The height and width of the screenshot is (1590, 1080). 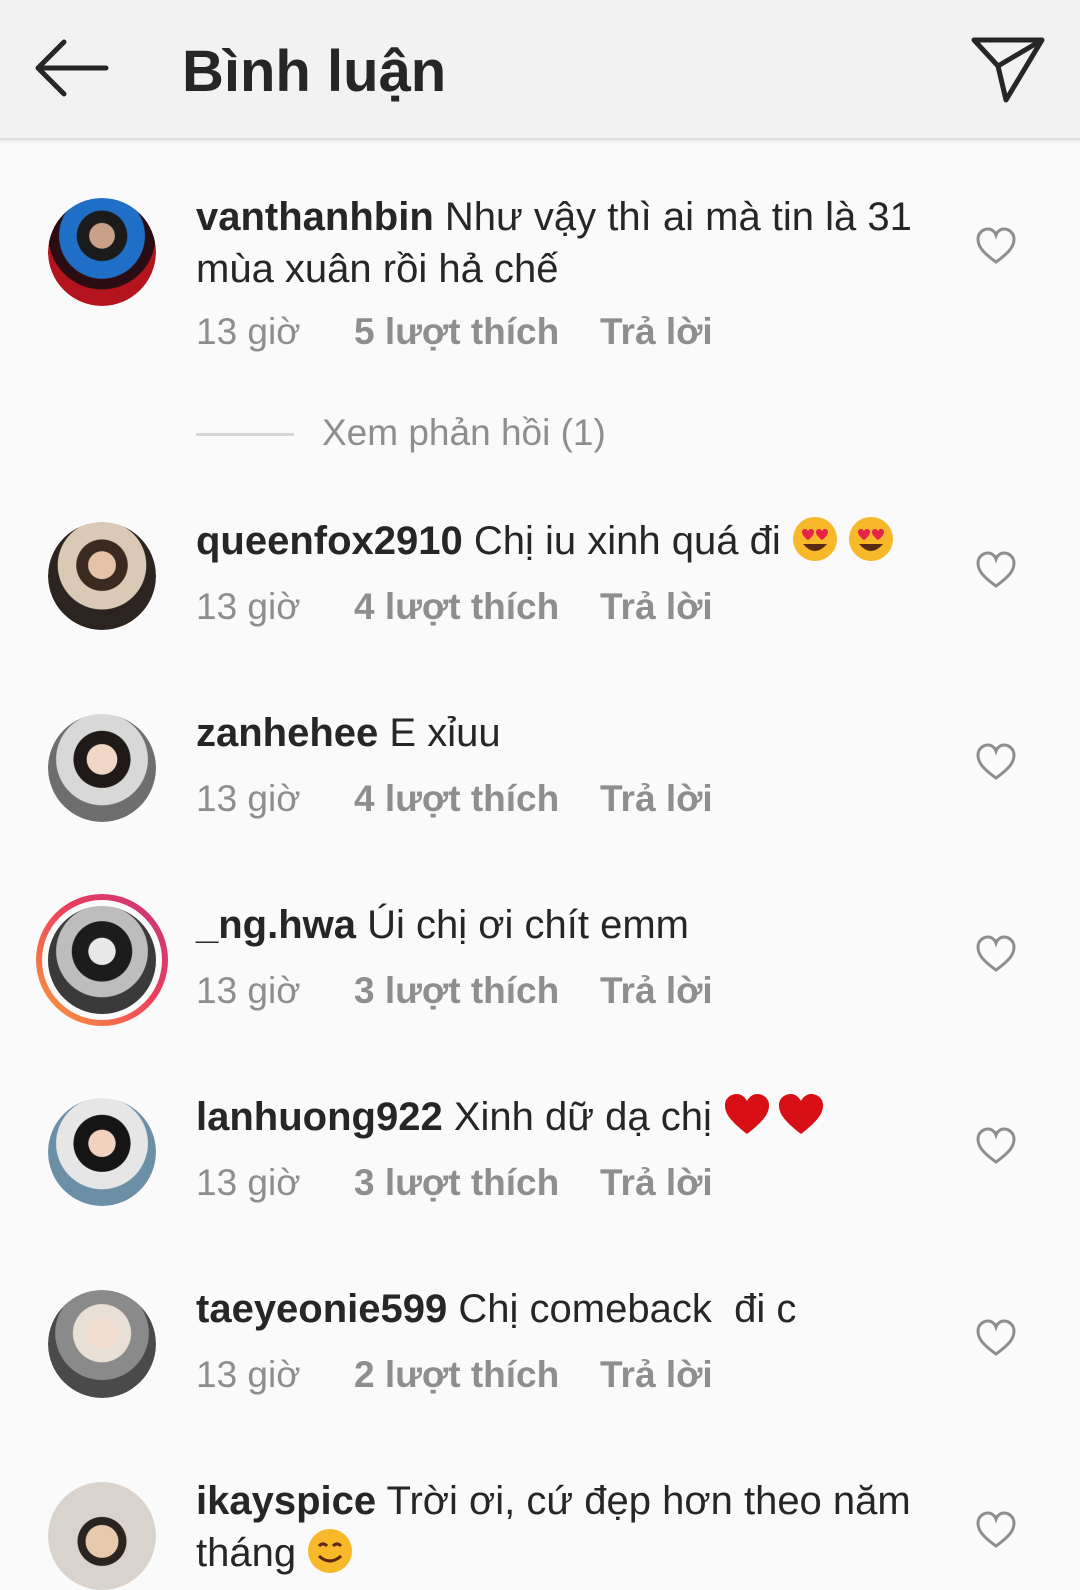 I want to click on comment-text: lanhuong922 Xinh dữ dạ chị, so click(x=566, y=1121).